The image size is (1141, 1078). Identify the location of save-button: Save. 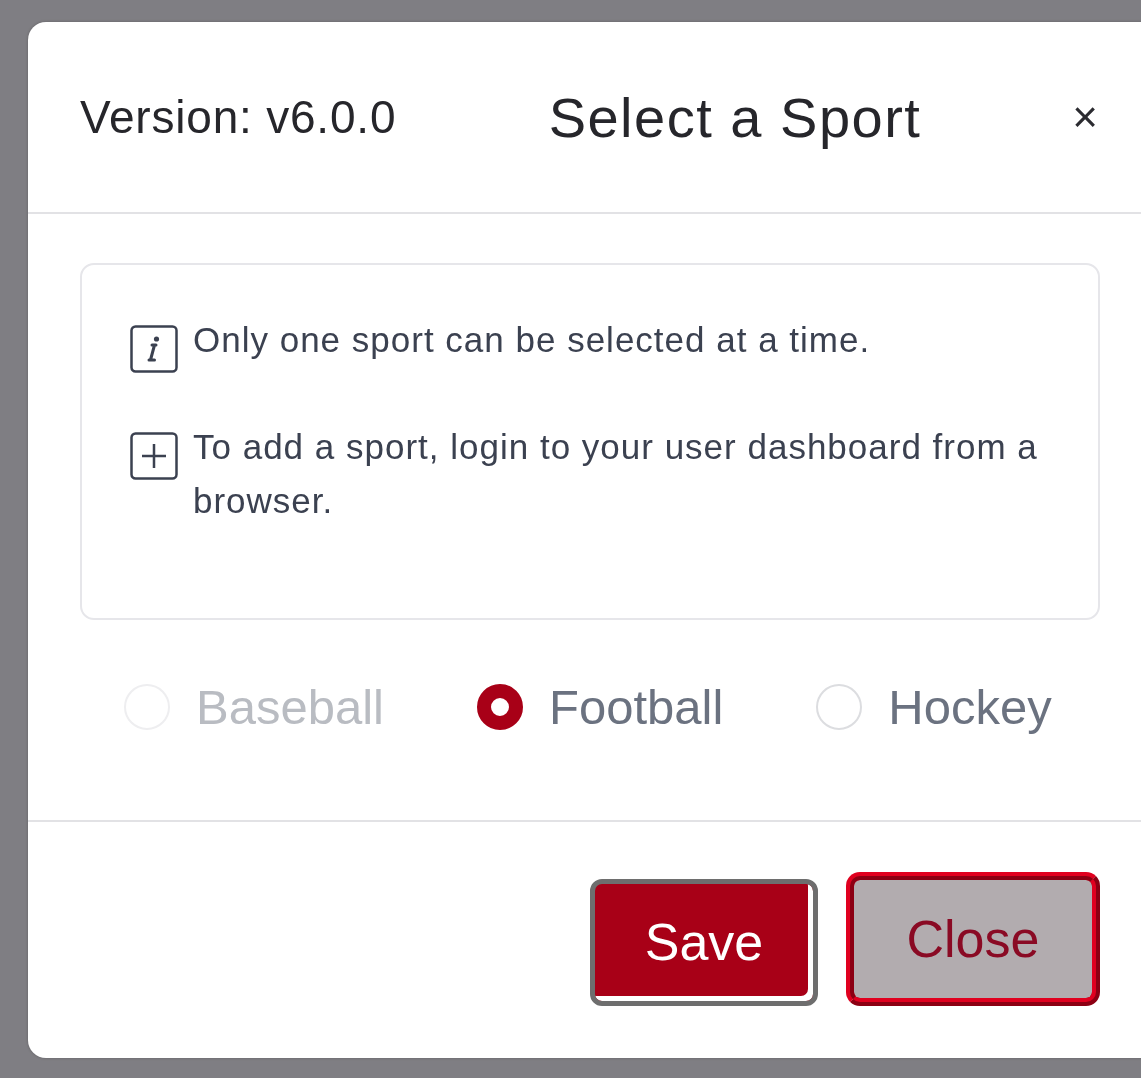
(704, 942).